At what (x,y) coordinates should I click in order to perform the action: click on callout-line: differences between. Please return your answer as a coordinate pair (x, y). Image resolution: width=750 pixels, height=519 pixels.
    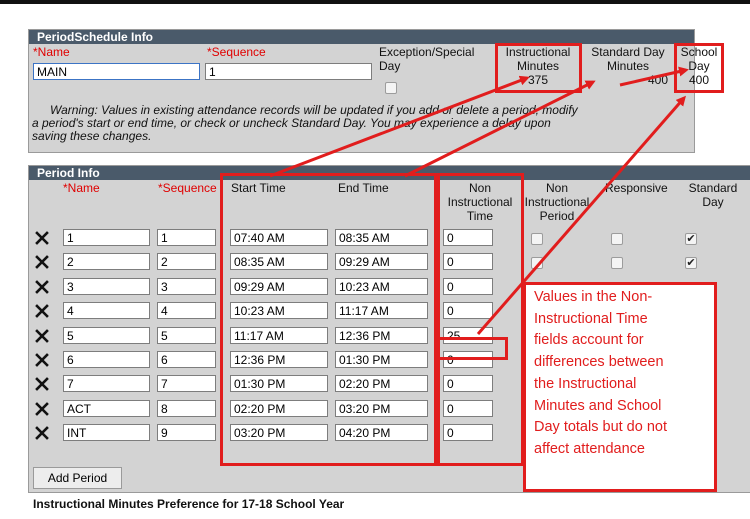
    Looking at the image, I should click on (599, 362).